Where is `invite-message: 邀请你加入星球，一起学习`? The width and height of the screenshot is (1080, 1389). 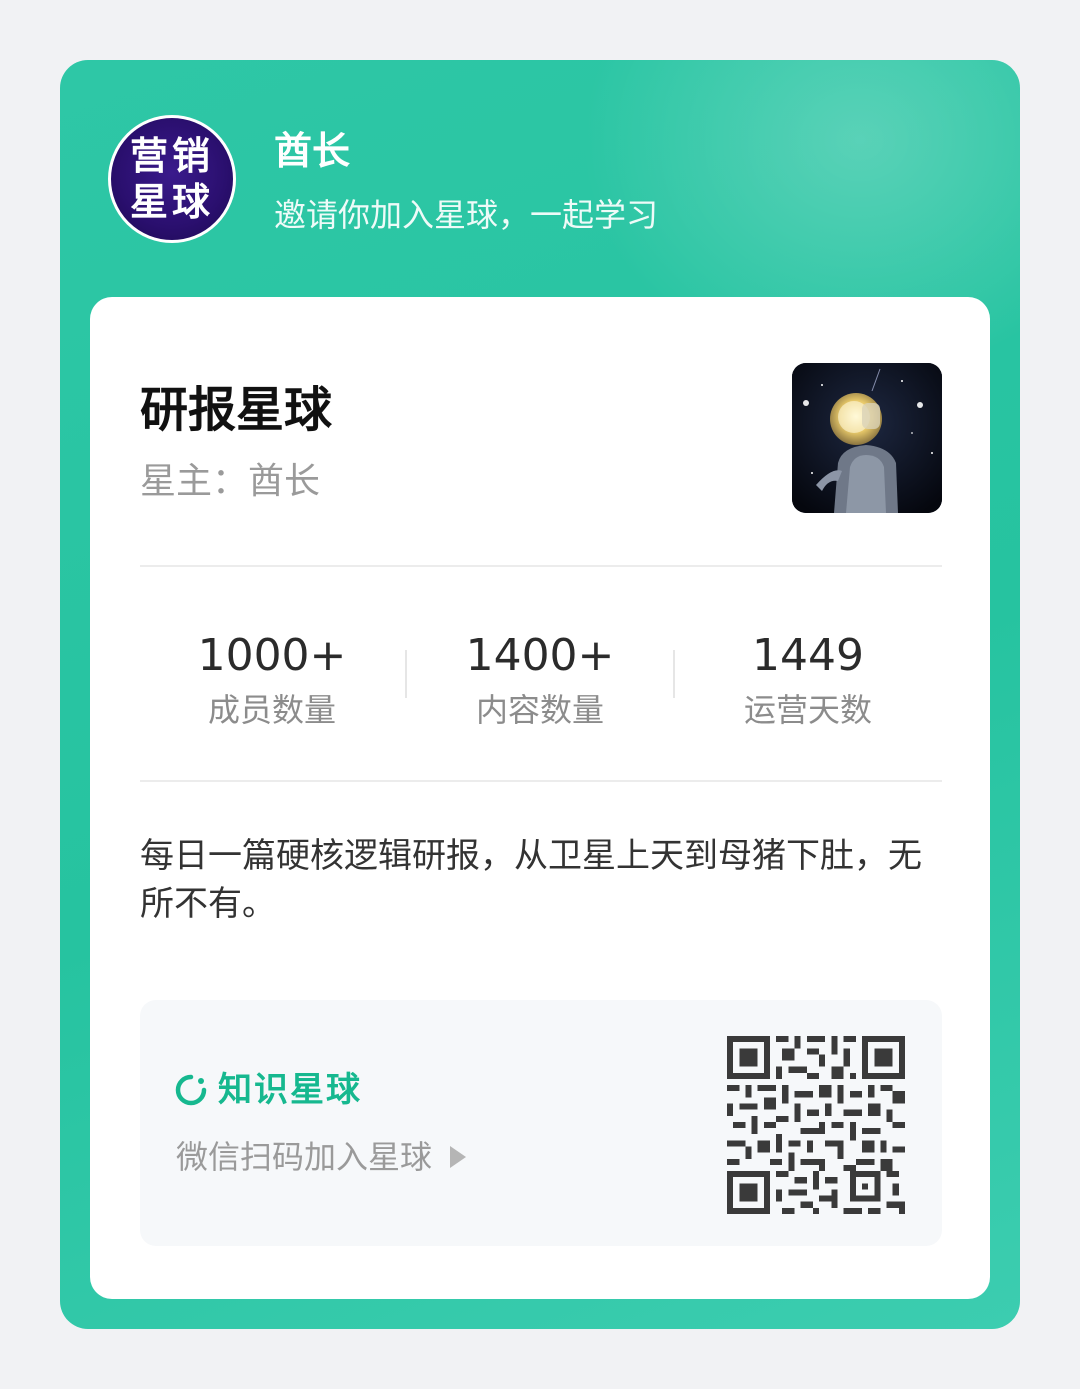 invite-message: 邀请你加入星球，一起学习 is located at coordinates (466, 215).